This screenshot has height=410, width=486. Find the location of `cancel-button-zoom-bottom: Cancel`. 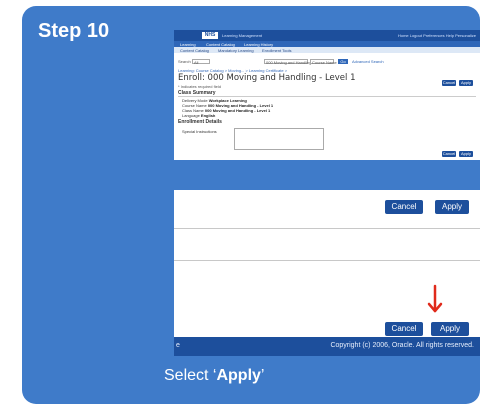

cancel-button-zoom-bottom: Cancel is located at coordinates (404, 329).